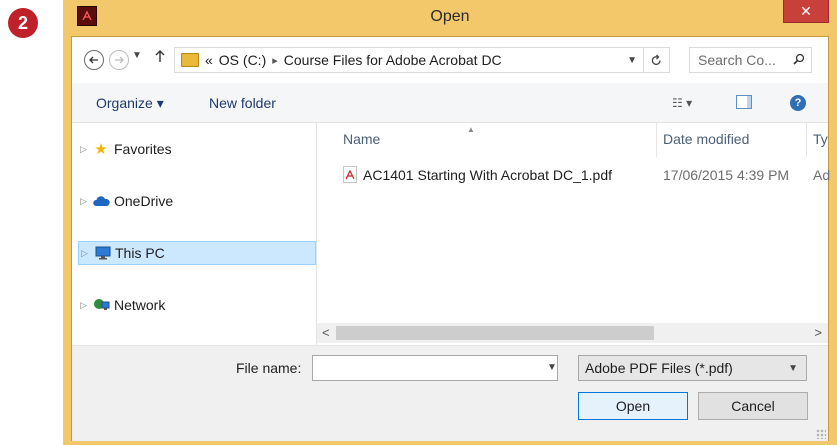  Describe the element at coordinates (102, 253) in the screenshot. I see `computer-icon` at that location.